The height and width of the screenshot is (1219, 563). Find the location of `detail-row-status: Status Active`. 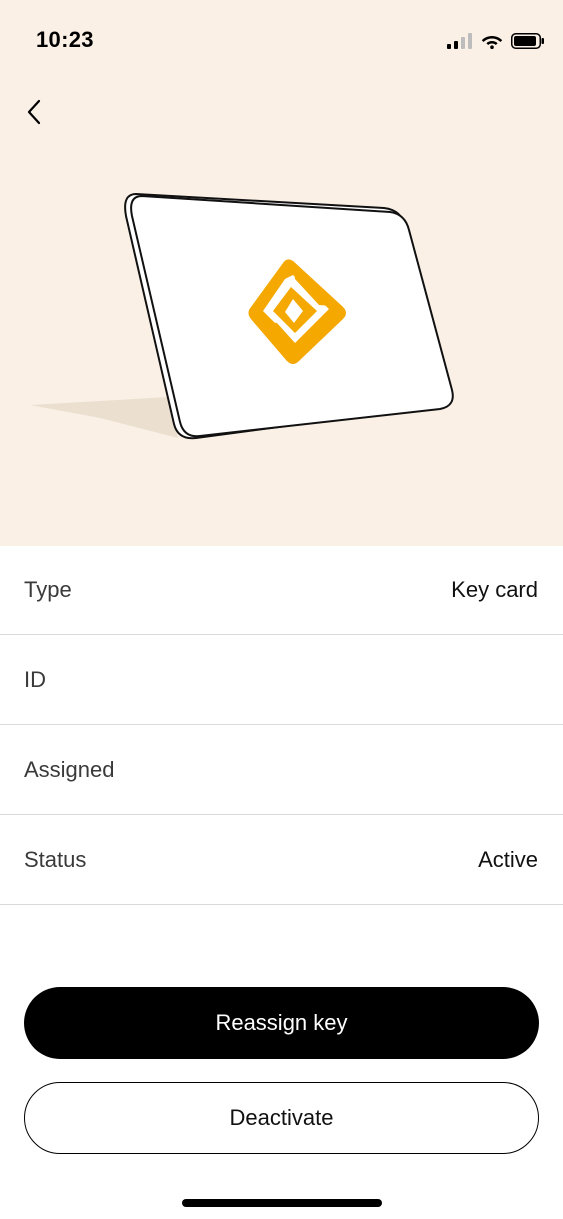

detail-row-status: Status Active is located at coordinates (281, 860).